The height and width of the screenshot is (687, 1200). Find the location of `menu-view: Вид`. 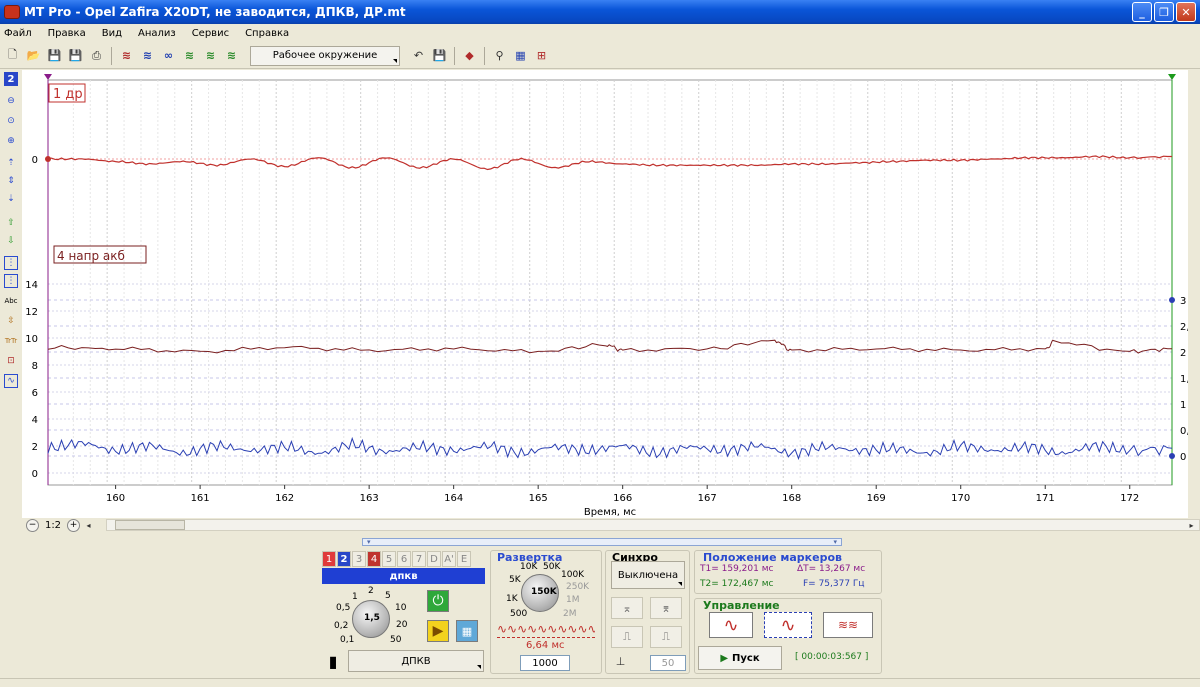

menu-view: Вид is located at coordinates (112, 33).